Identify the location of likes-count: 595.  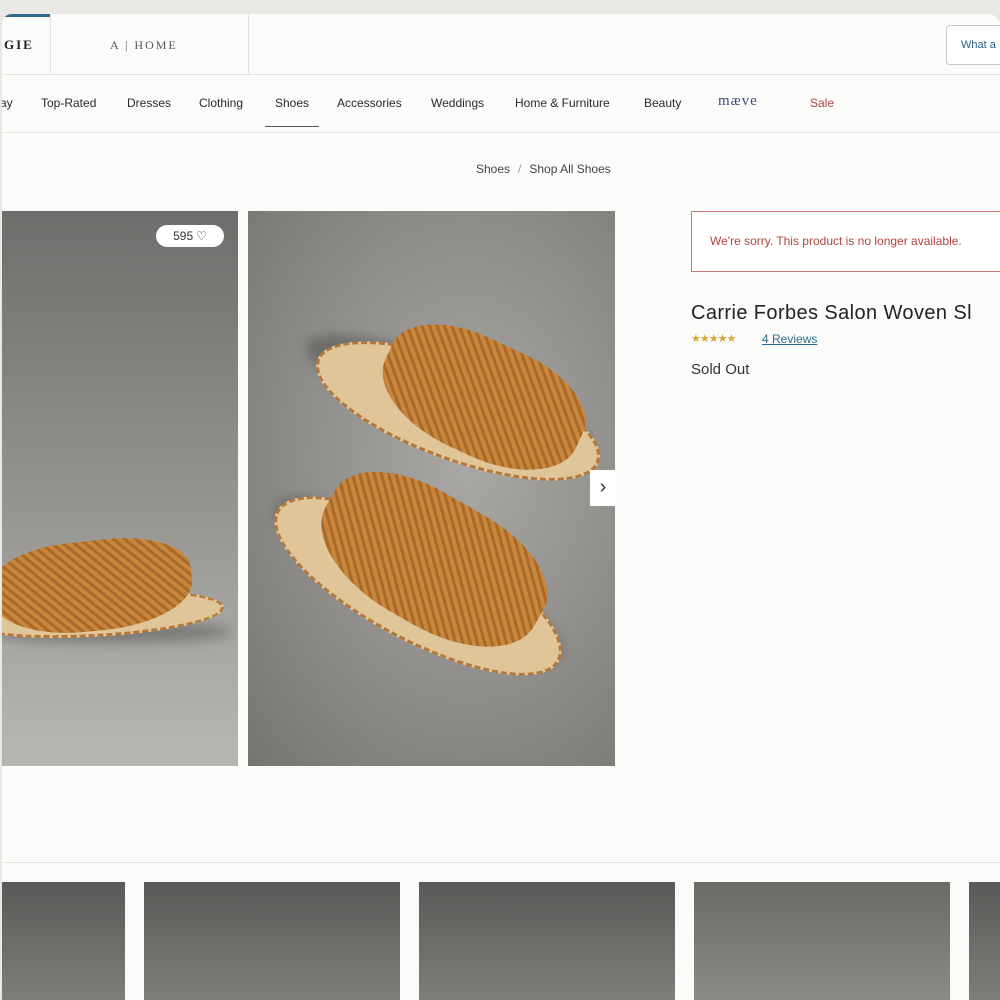
(183, 236).